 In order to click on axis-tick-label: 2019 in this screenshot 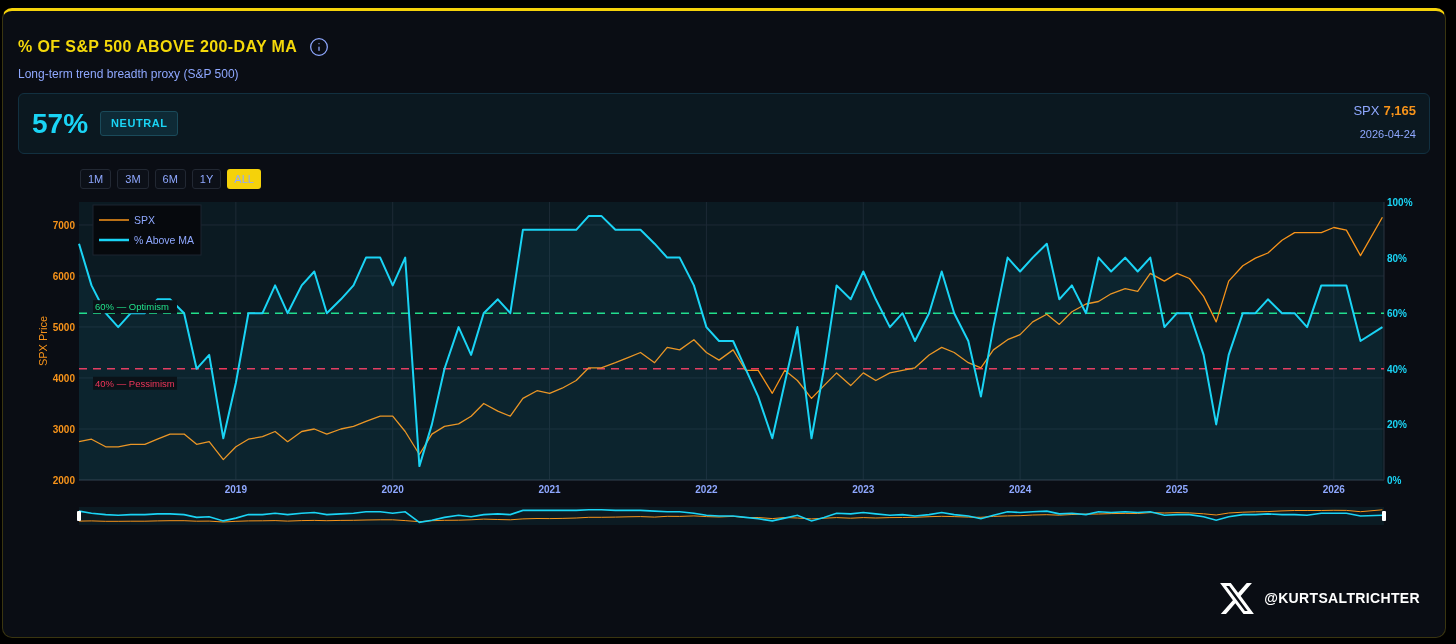, I will do `click(235, 489)`.